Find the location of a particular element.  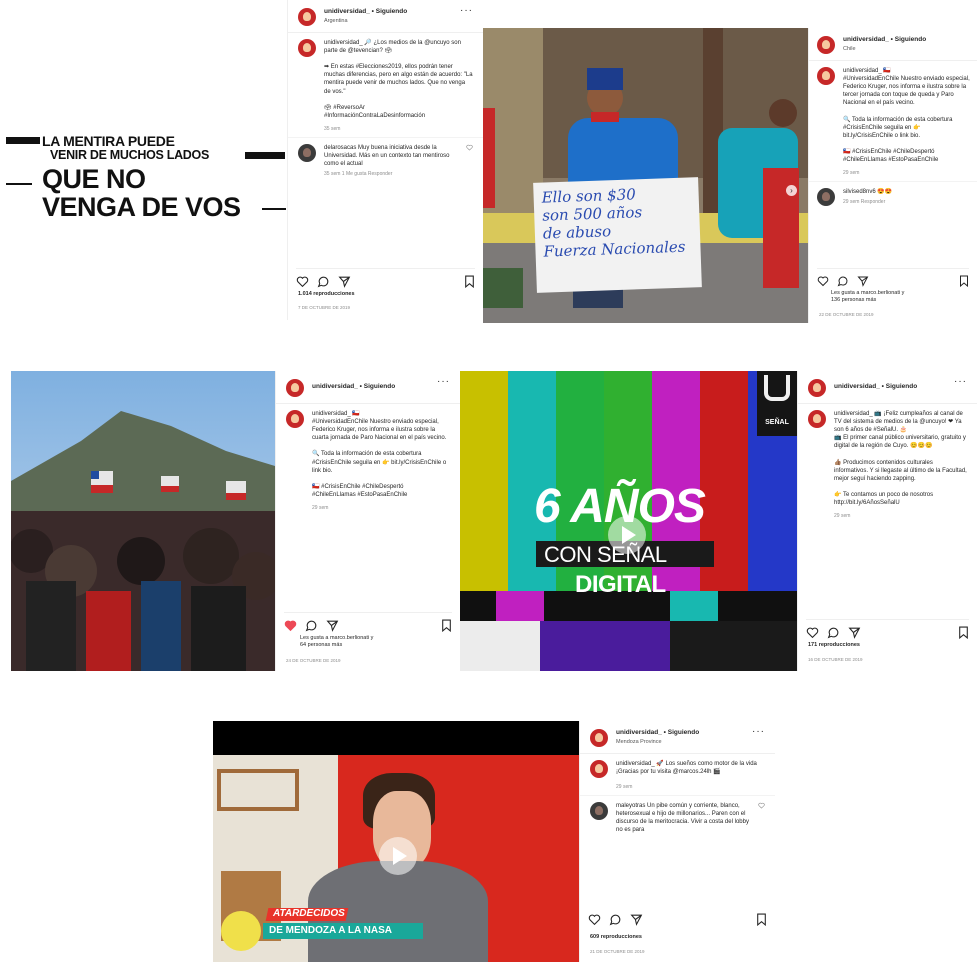

poster-line1: LA MENTIRA PUEDE is located at coordinates (108, 141).